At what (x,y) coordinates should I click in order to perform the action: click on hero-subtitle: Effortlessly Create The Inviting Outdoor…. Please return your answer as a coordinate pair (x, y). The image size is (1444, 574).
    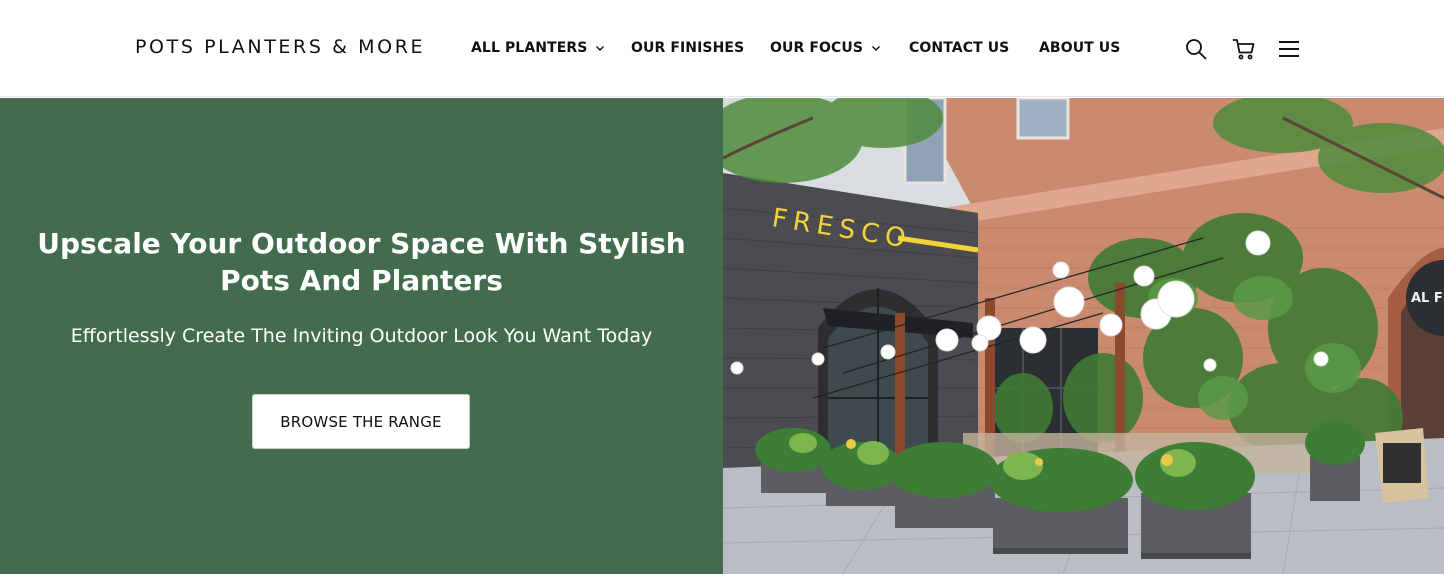
    Looking at the image, I should click on (361, 336).